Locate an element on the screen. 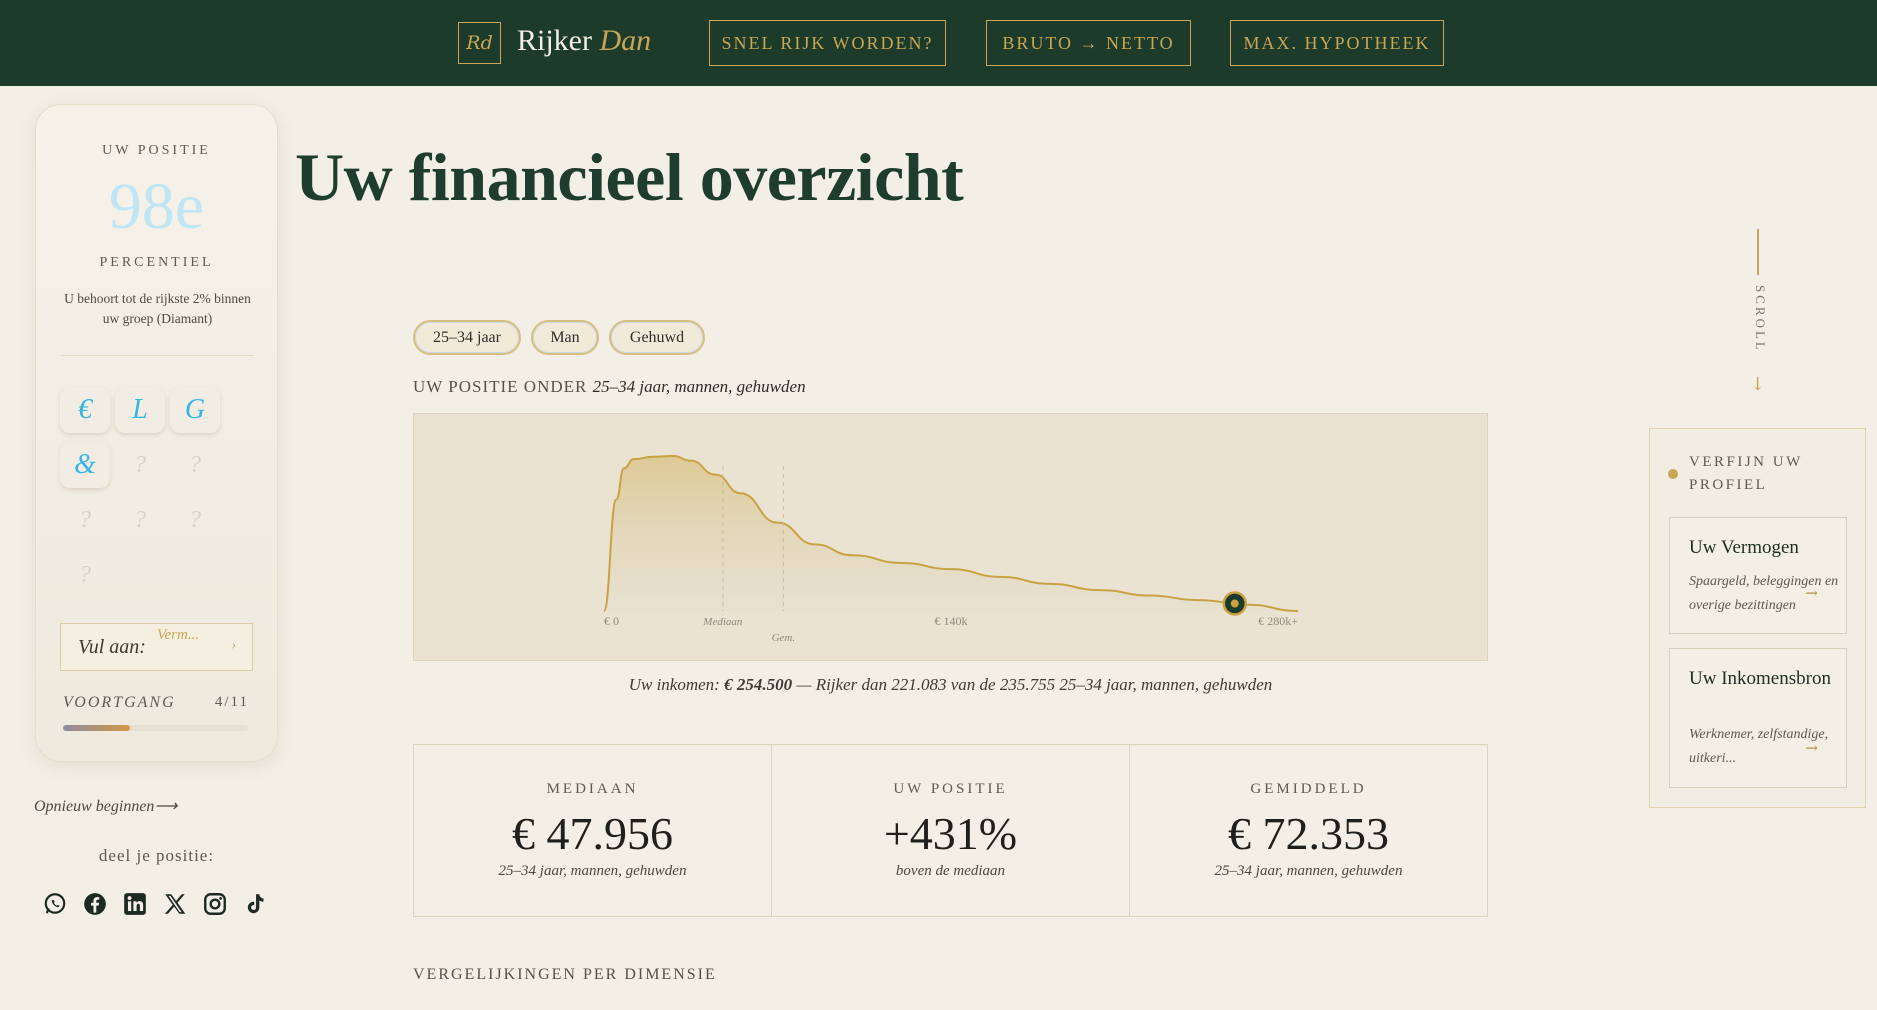  position-under-label: UW POSITIE ONDER is located at coordinates (500, 386).